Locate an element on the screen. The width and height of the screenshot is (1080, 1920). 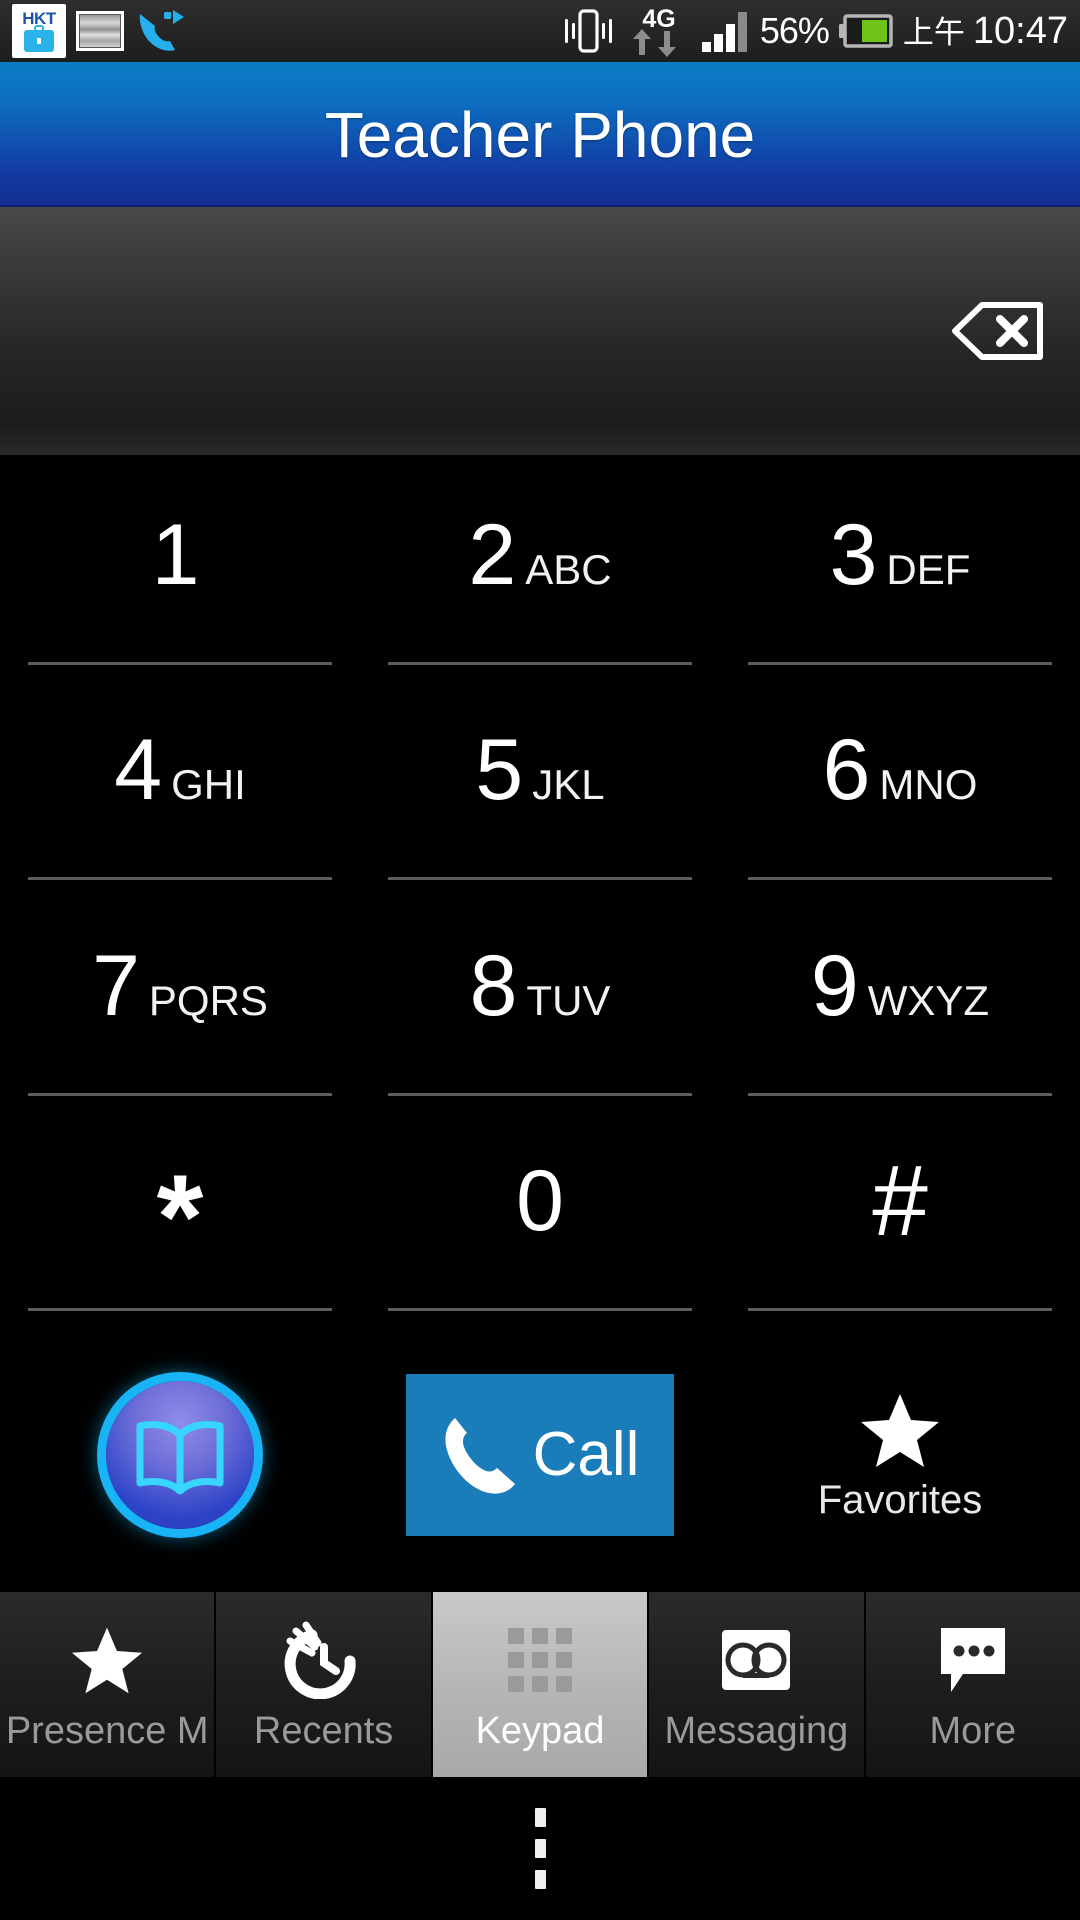
keypad-grid-icon is located at coordinates (540, 1660).